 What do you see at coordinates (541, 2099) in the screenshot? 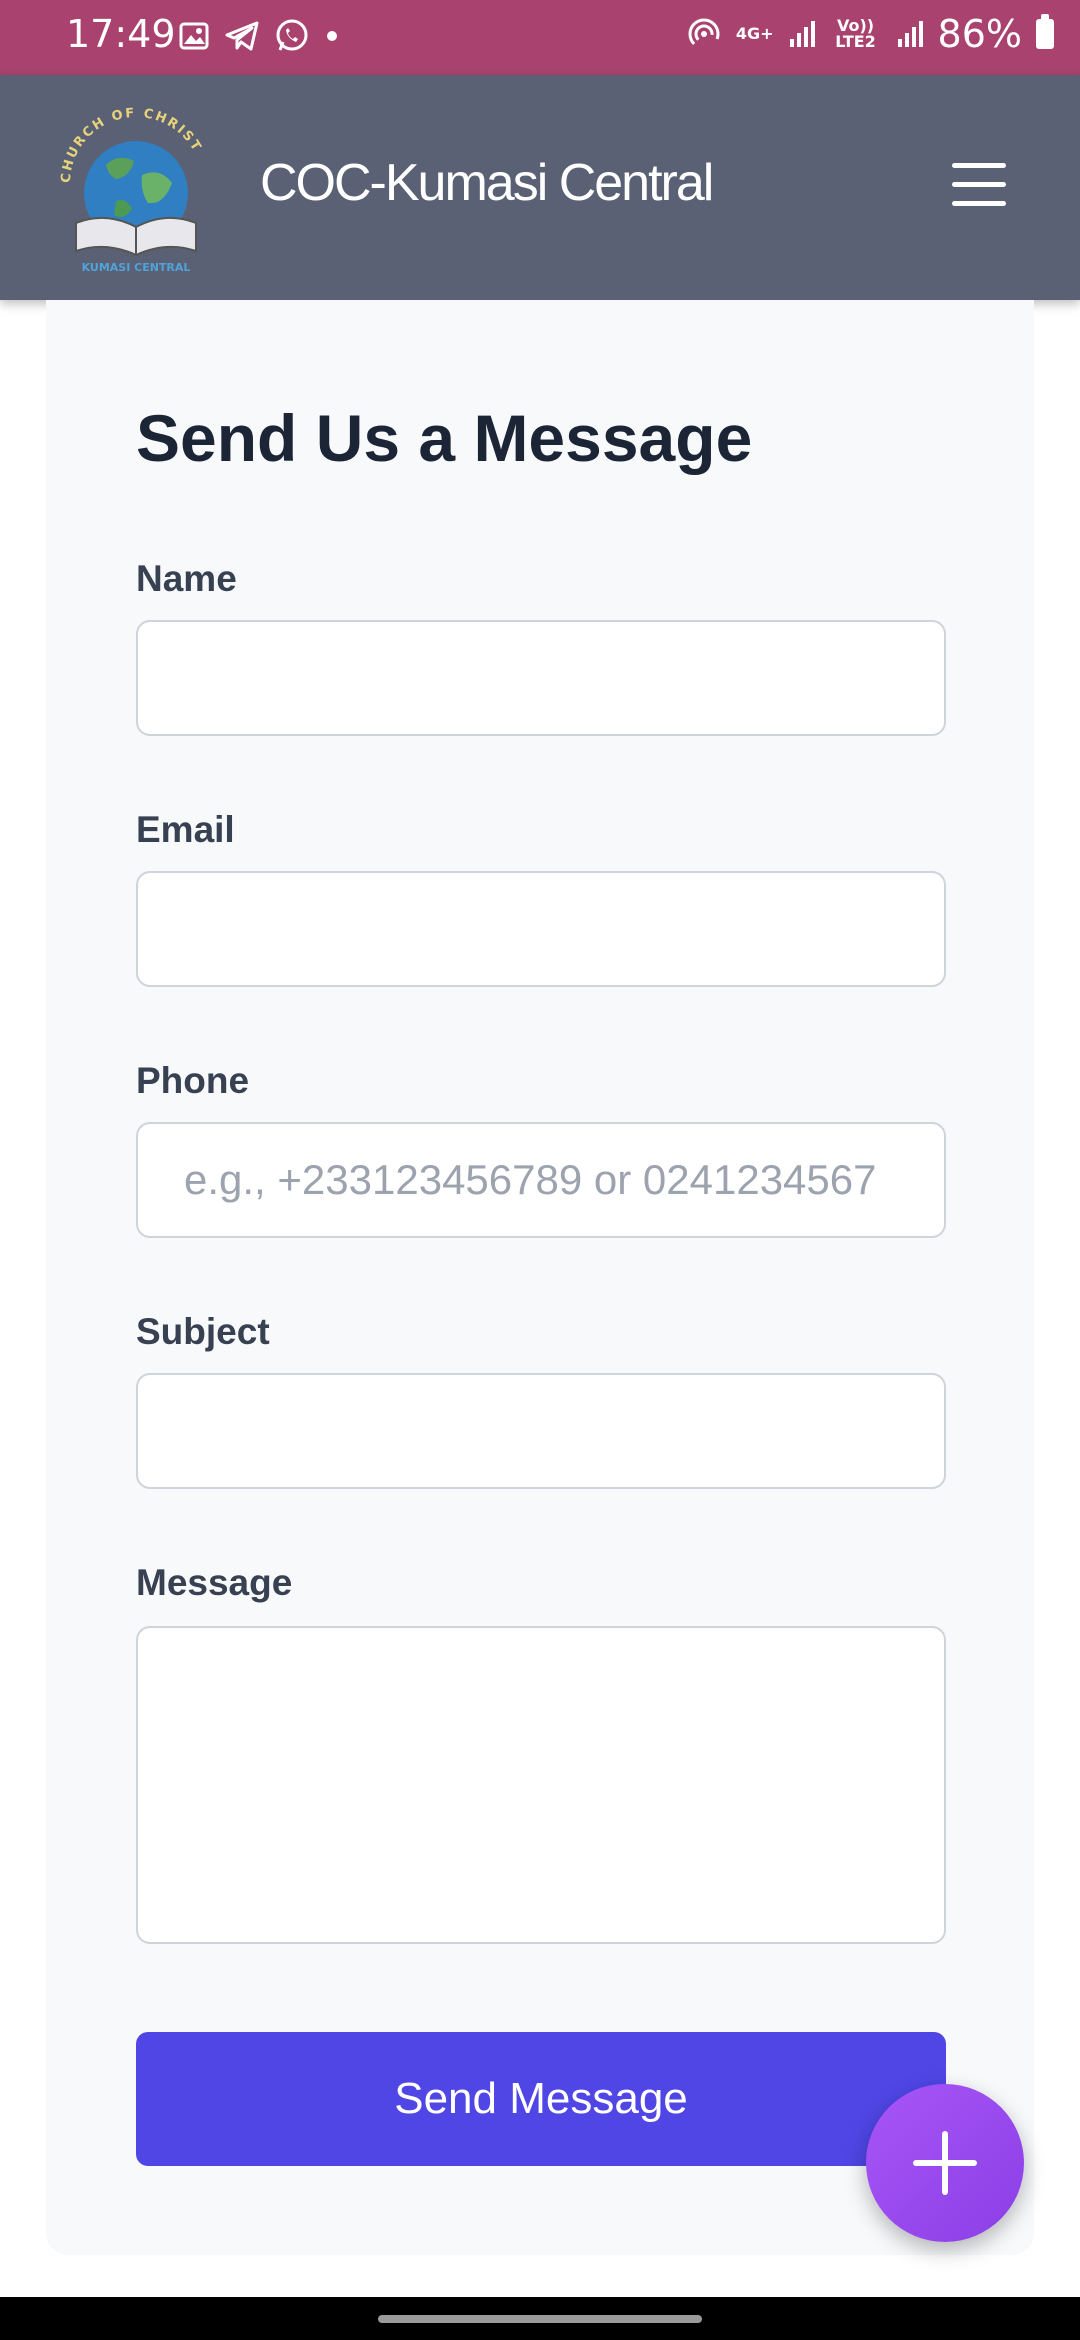
I see `send-message-button: Send Message` at bounding box center [541, 2099].